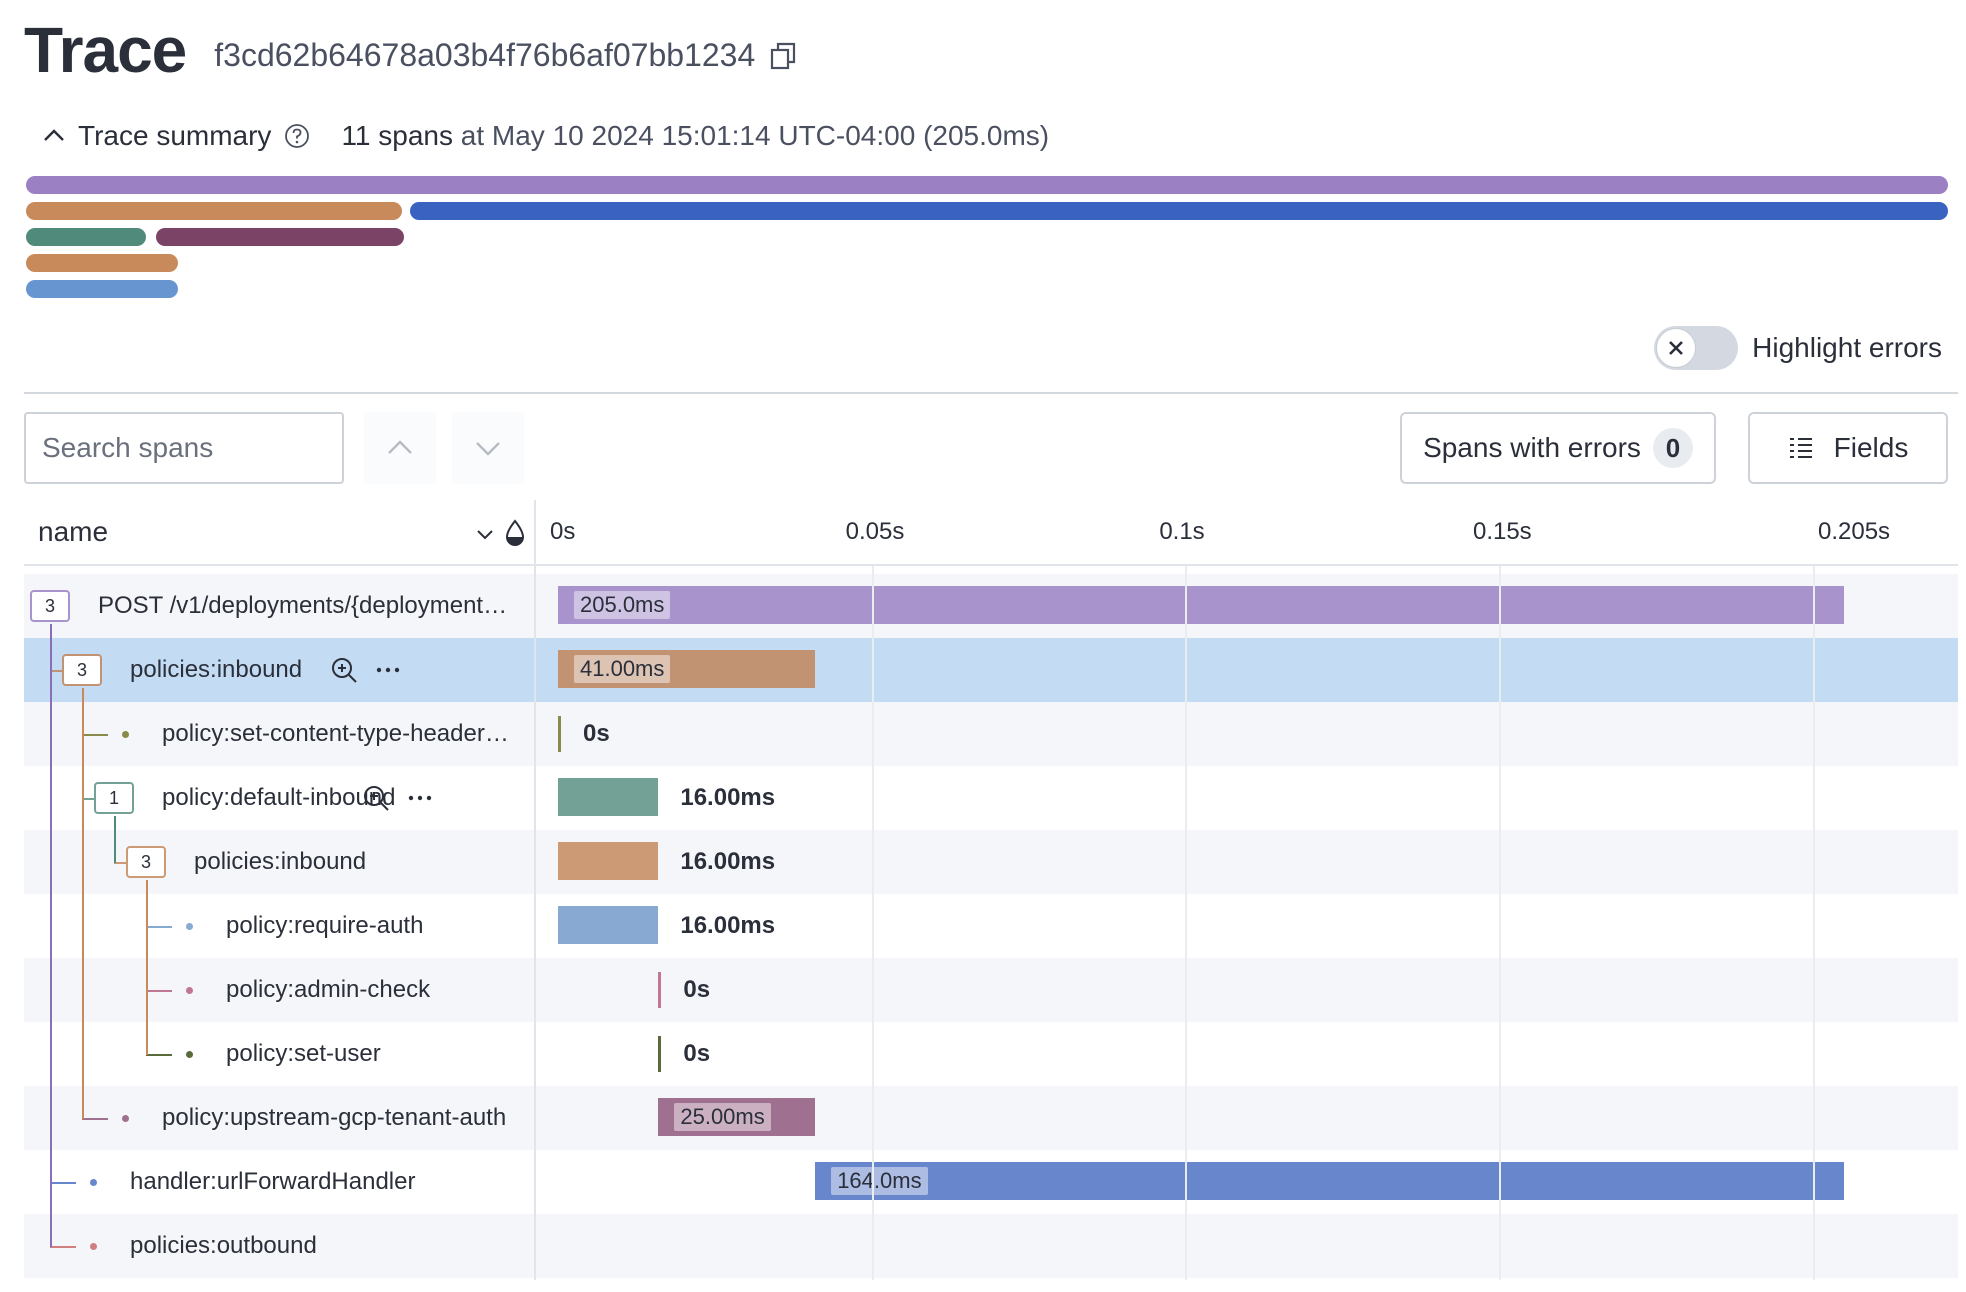  I want to click on highlight-errors-control: Highlight errors, so click(1798, 348).